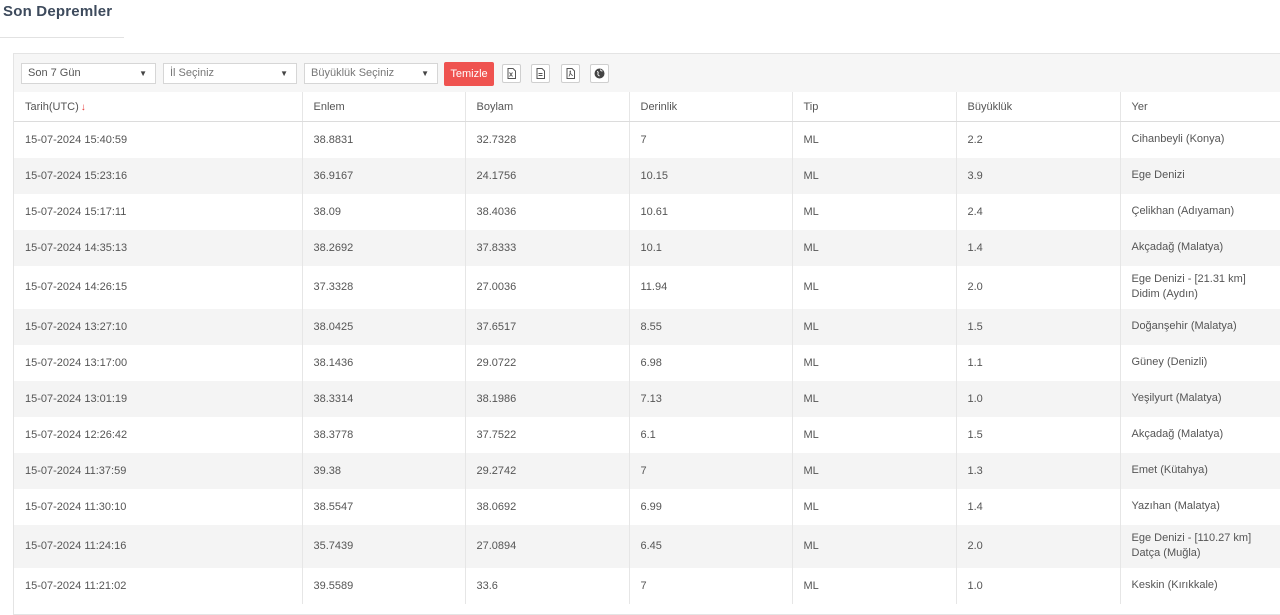 This screenshot has width=1280, height=615. Describe the element at coordinates (383, 175) in the screenshot. I see `cell-latitude: 36.9167` at that location.